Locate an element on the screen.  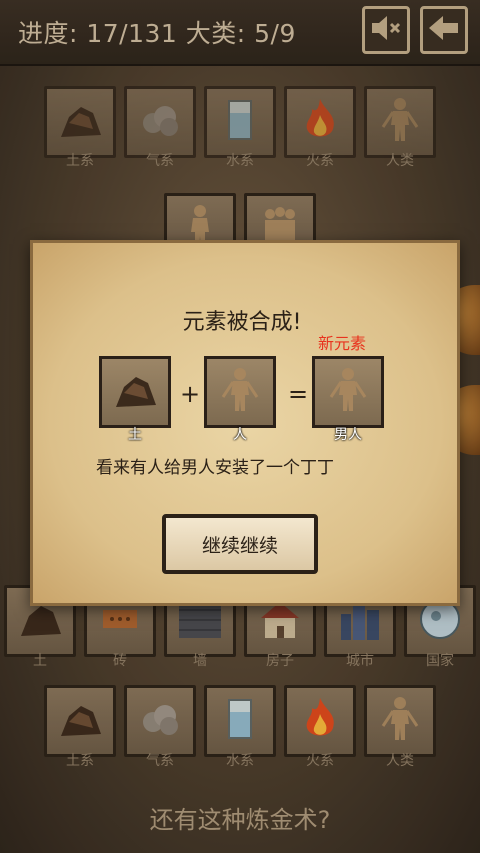
human-icon is located at coordinates (240, 389).